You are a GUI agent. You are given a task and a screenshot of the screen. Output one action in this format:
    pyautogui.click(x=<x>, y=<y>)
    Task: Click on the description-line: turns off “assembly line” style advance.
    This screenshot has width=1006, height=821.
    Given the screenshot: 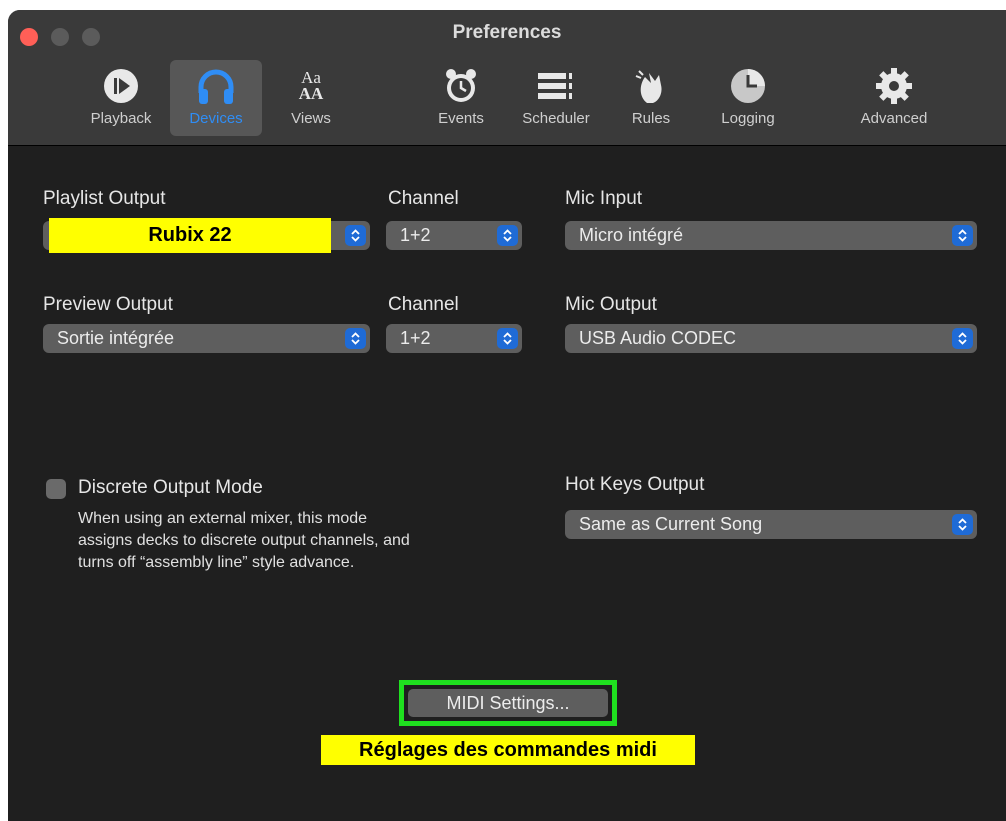 What is the action you would take?
    pyautogui.click(x=216, y=562)
    